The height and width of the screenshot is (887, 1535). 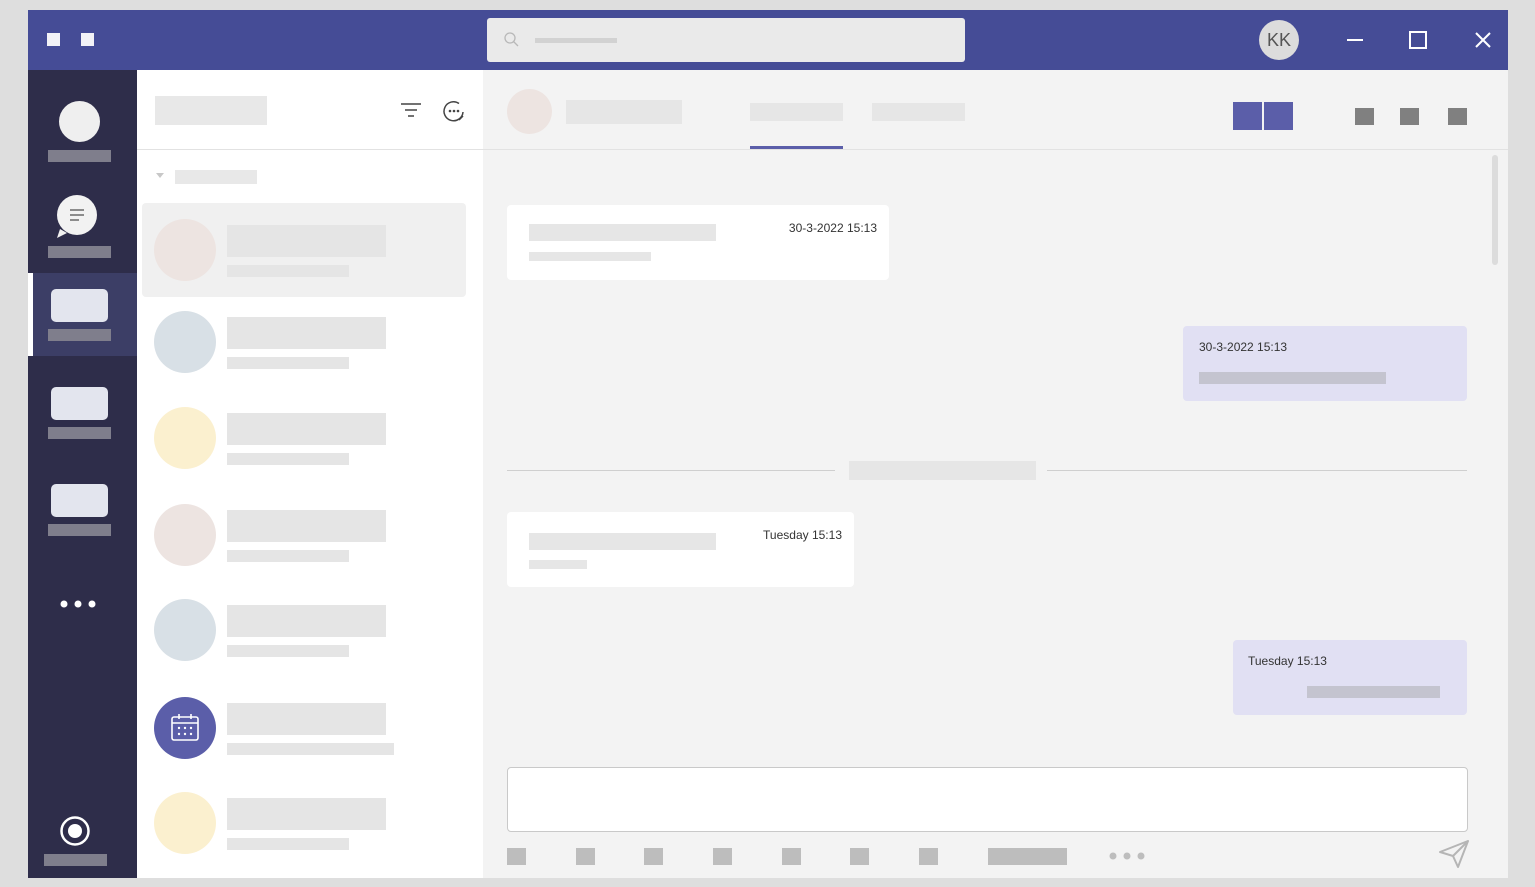 I want to click on conversation-avatar, so click(x=529, y=111).